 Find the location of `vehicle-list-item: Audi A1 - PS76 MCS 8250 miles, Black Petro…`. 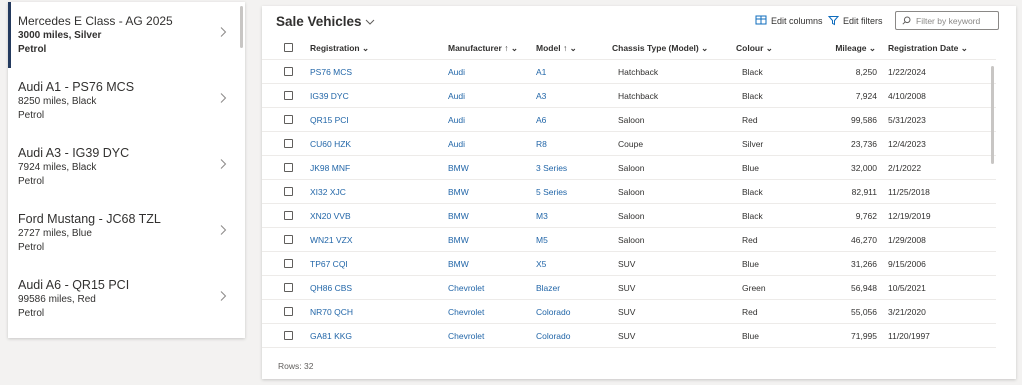

vehicle-list-item: Audi A1 - PS76 MCS 8250 miles, Black Petro… is located at coordinates (126, 101).